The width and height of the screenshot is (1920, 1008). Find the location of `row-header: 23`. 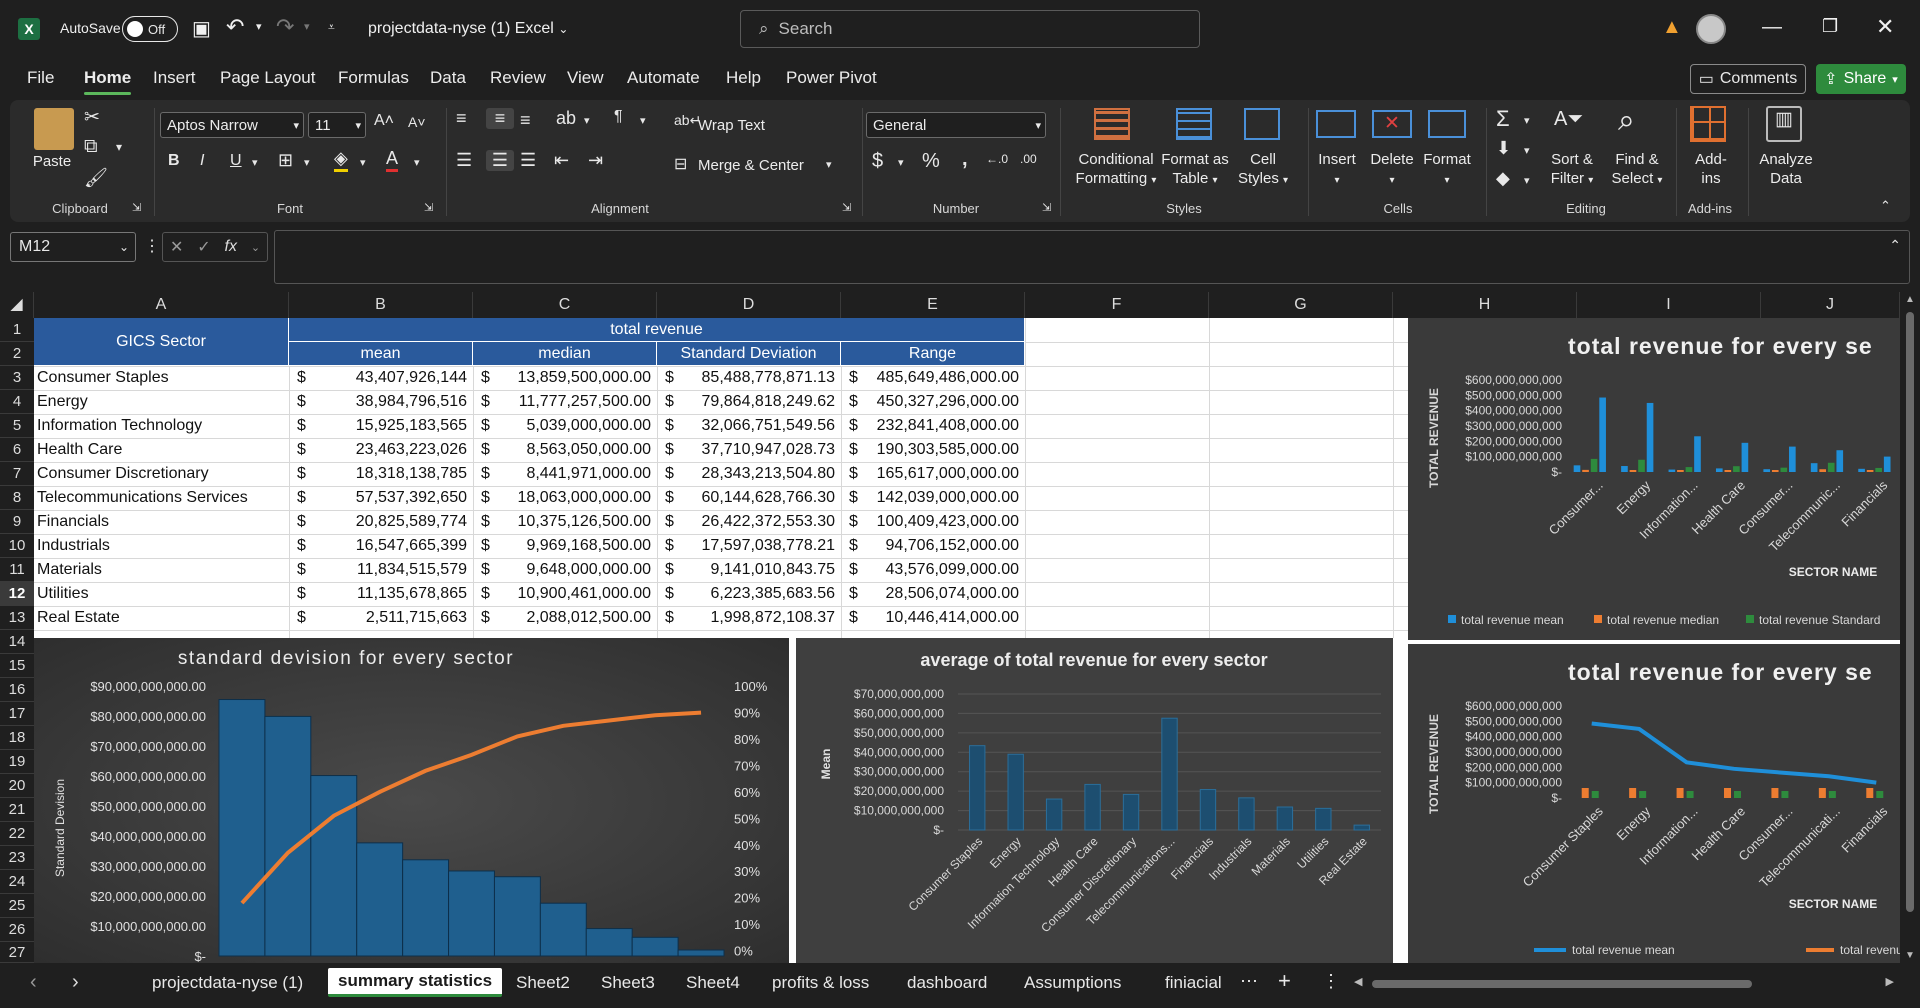

row-header: 23 is located at coordinates (17, 858).